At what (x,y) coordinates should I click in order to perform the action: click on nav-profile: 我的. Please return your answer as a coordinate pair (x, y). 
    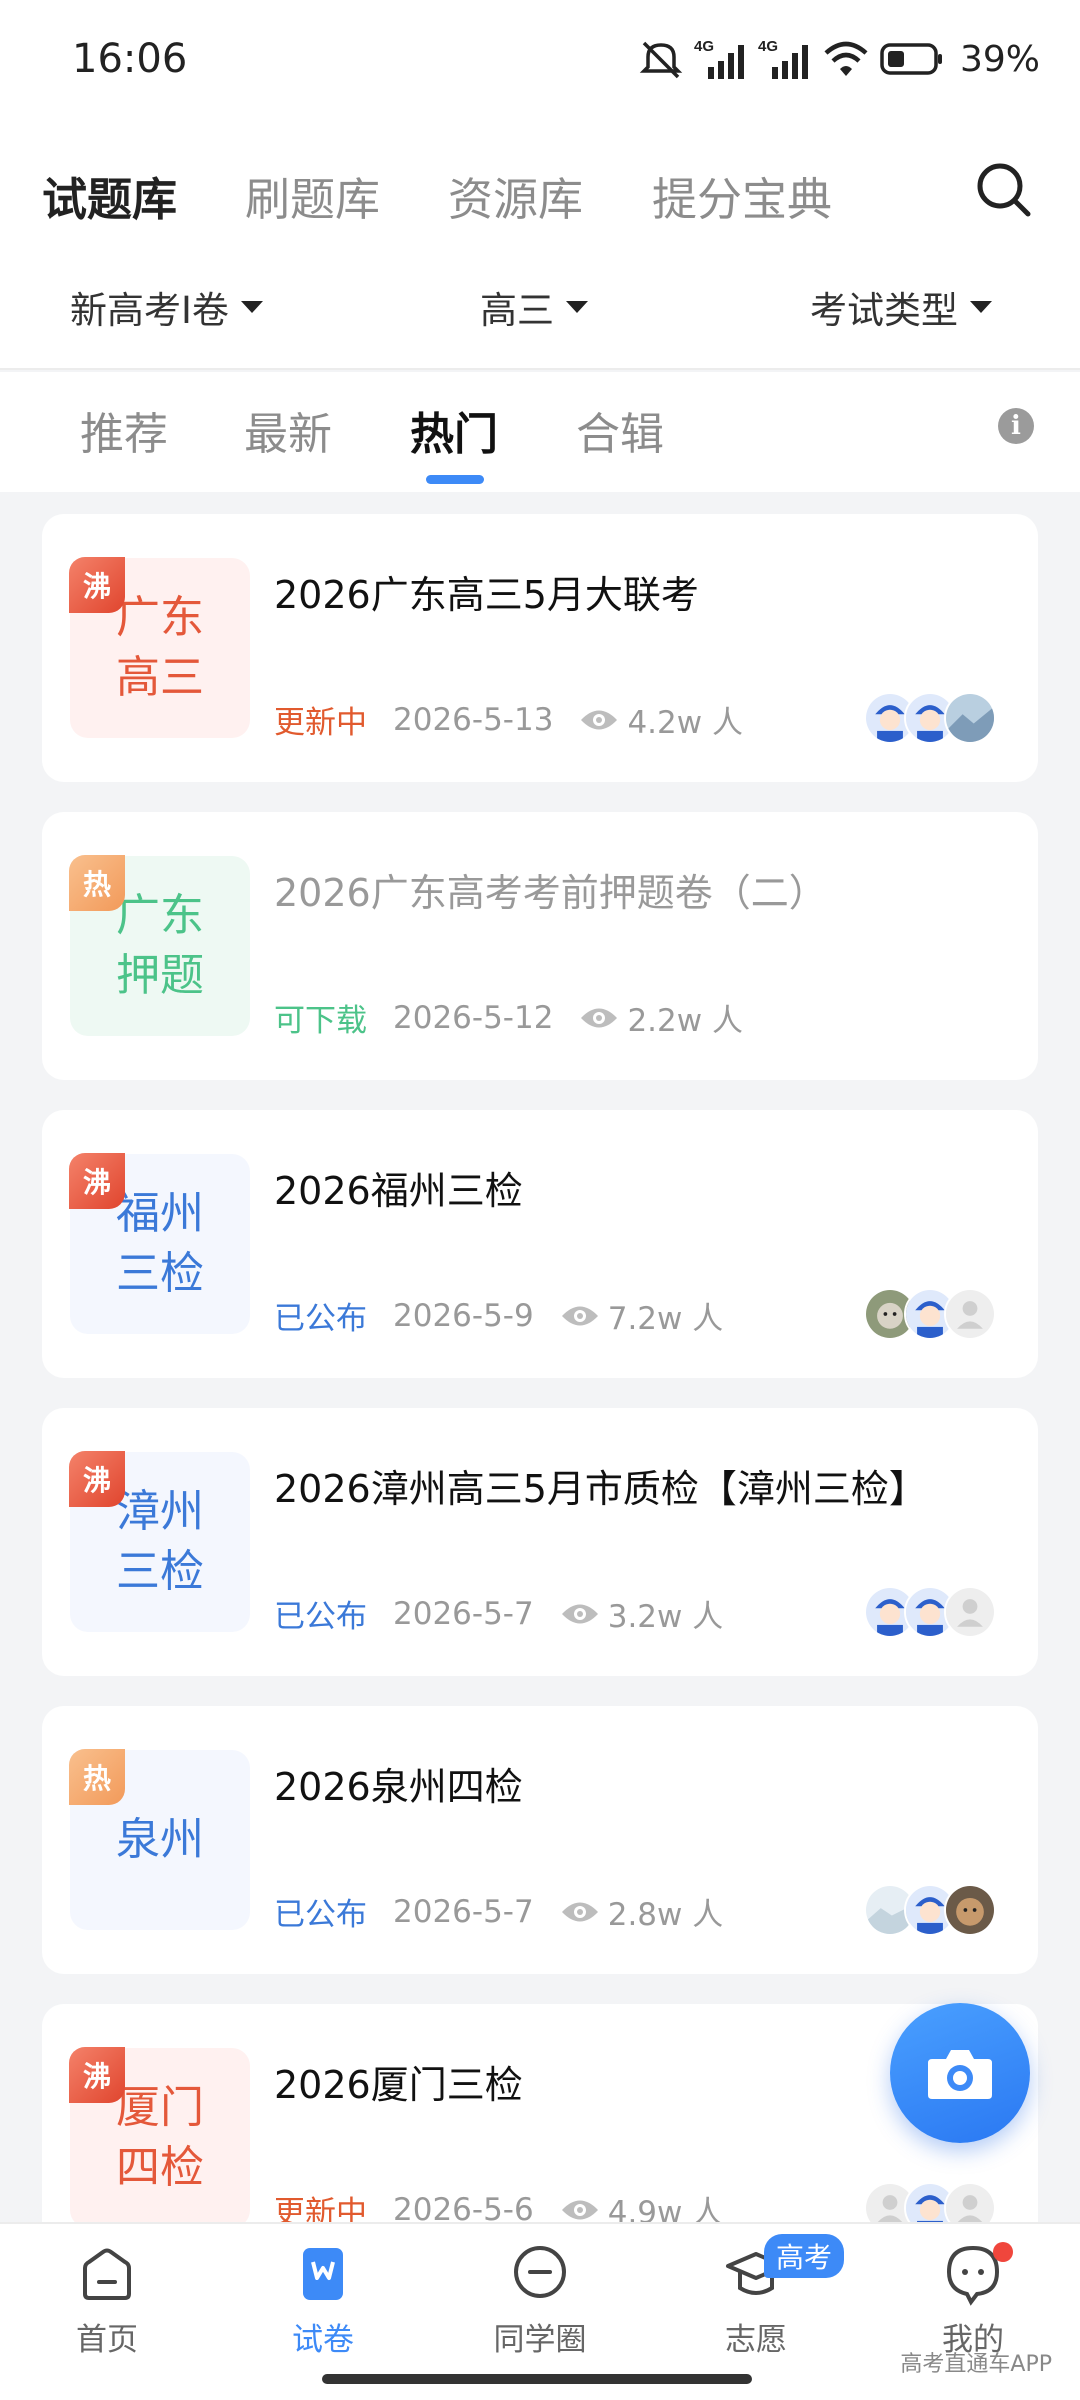
    Looking at the image, I should click on (973, 2300).